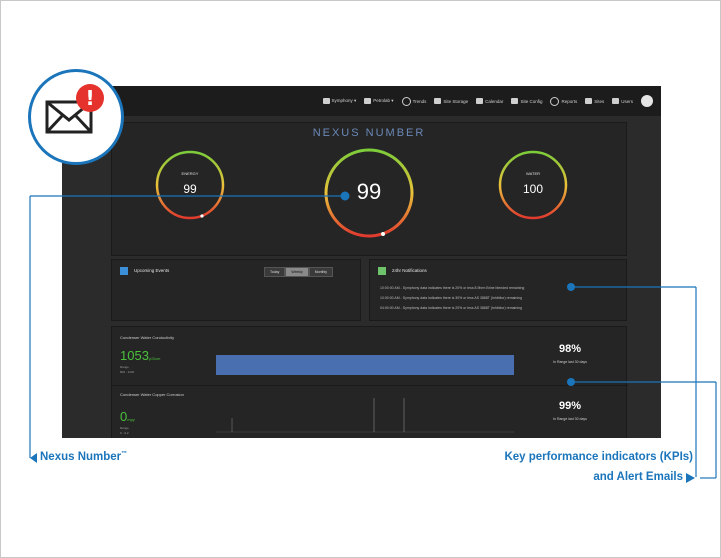  I want to click on kpi-callout-line1: Key performance indicators (KPIs), so click(598, 457).